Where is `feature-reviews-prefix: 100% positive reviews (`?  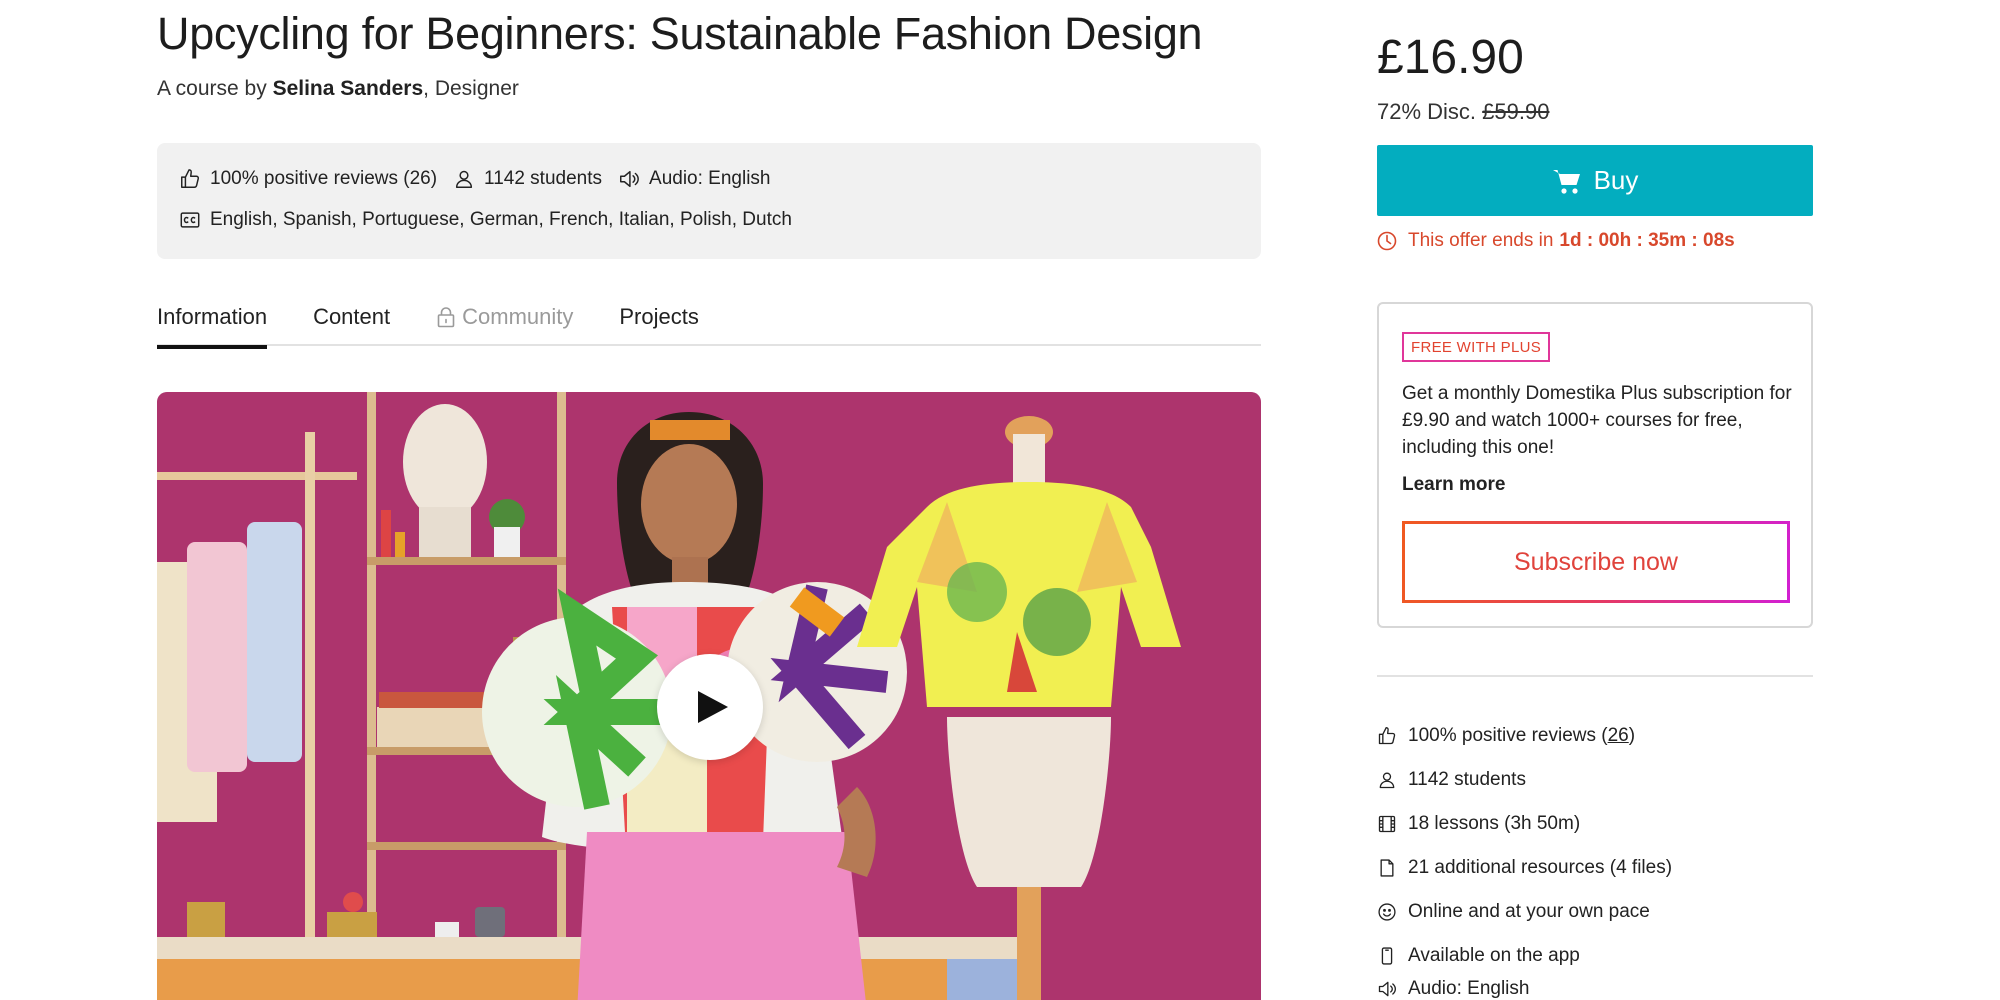
feature-reviews-prefix: 100% positive reviews ( is located at coordinates (1508, 735).